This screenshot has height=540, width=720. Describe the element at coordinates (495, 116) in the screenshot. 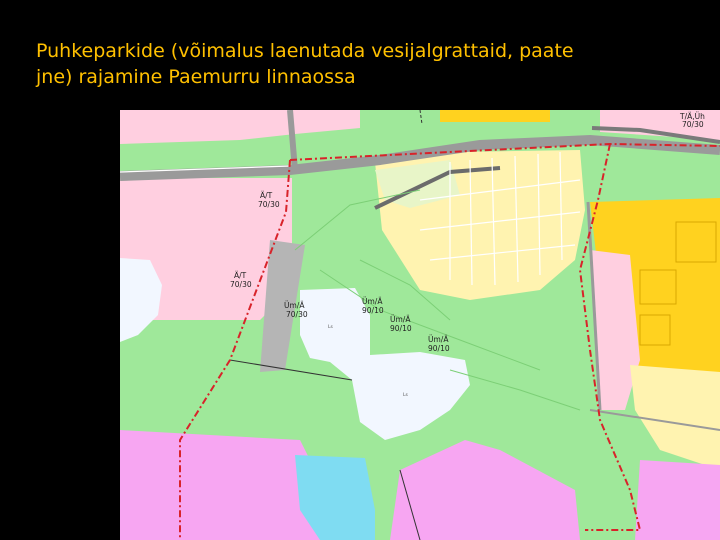

I see `yellow-zone-top` at that location.